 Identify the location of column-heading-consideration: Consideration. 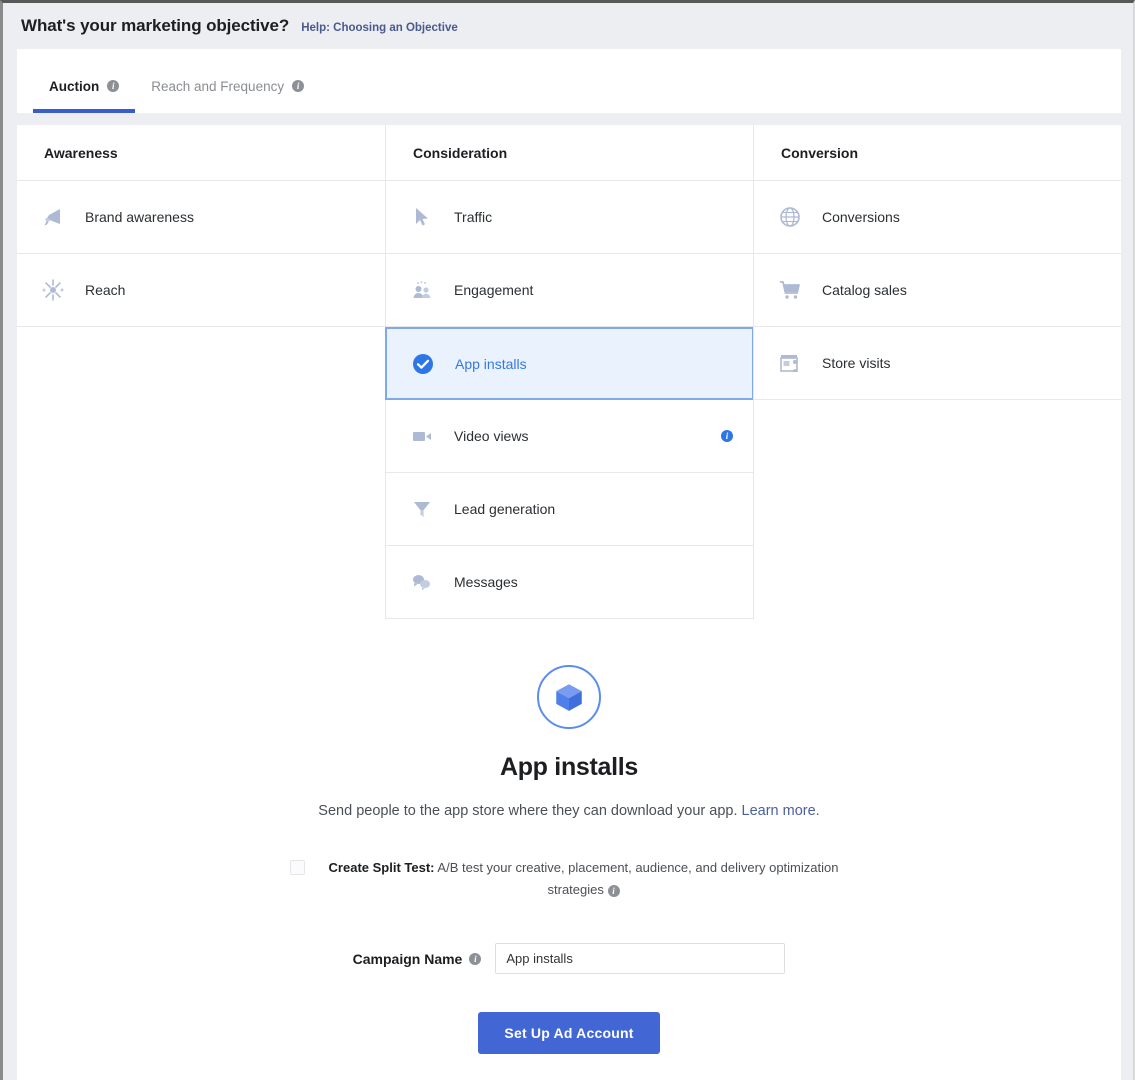
(569, 153).